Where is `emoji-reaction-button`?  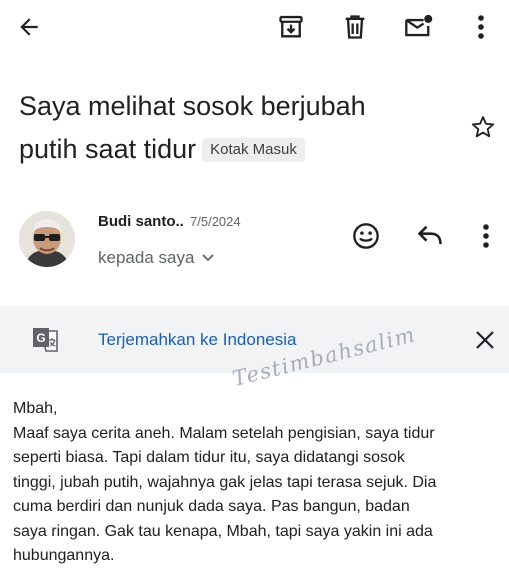 emoji-reaction-button is located at coordinates (366, 236).